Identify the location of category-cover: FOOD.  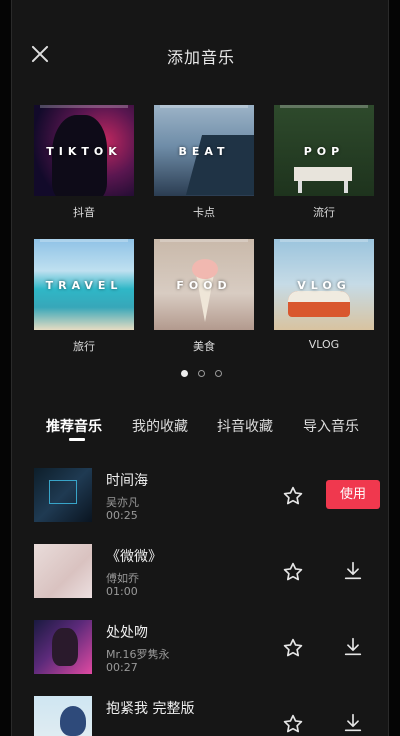
(204, 284).